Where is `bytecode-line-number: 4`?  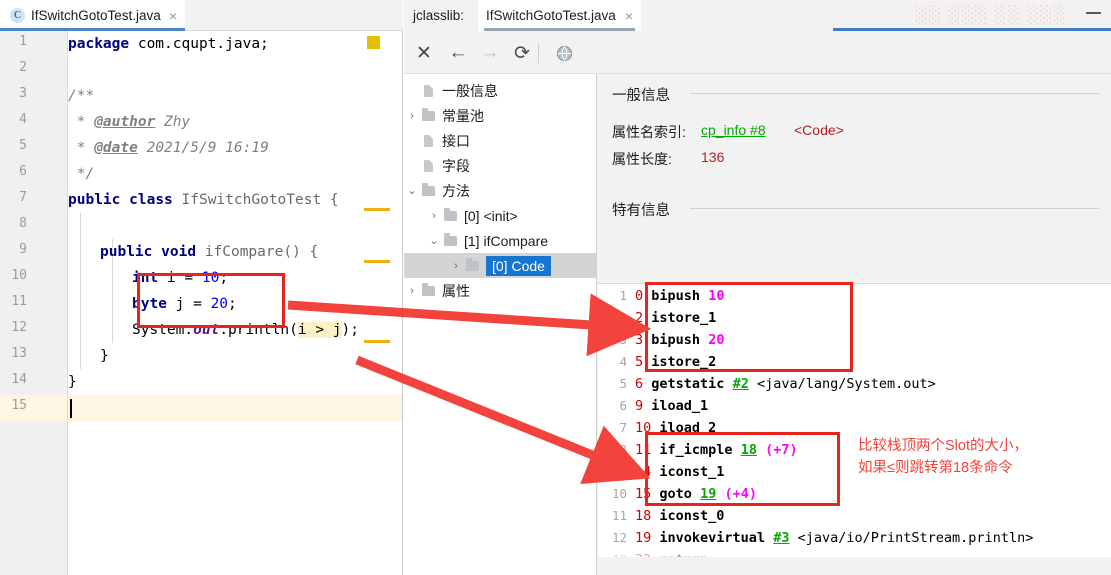
bytecode-line-number: 4 is located at coordinates (623, 361).